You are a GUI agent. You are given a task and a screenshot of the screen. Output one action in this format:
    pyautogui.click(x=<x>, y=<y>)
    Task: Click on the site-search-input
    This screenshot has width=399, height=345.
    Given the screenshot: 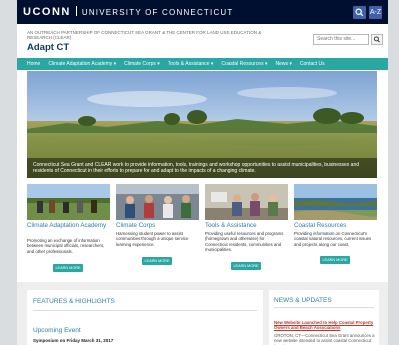 What is the action you would take?
    pyautogui.click(x=341, y=39)
    